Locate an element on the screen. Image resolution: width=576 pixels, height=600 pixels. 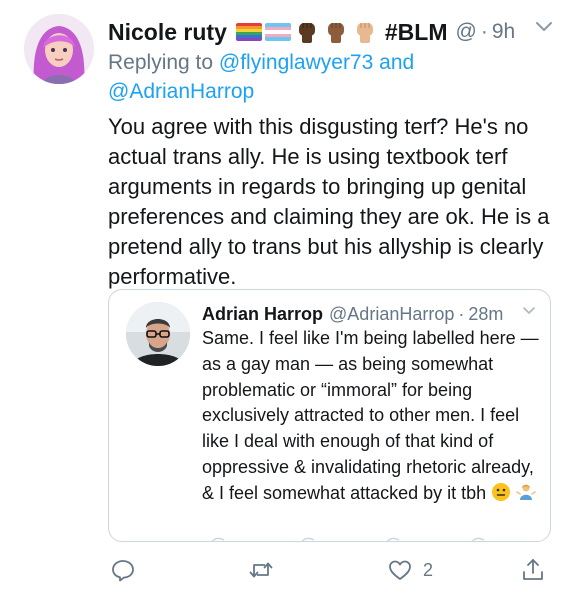
quoted-chevron-down-icon is located at coordinates (529, 311).